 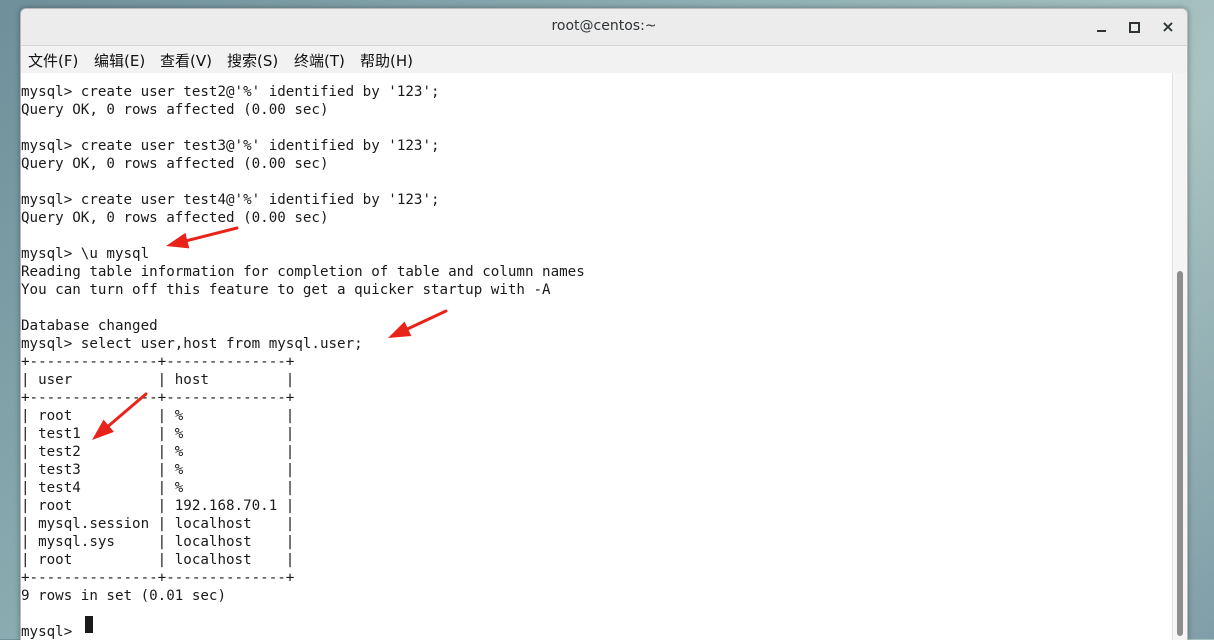 What do you see at coordinates (123, 596) in the screenshot?
I see `terminal-line: 9 rows in set (0.01 sec)` at bounding box center [123, 596].